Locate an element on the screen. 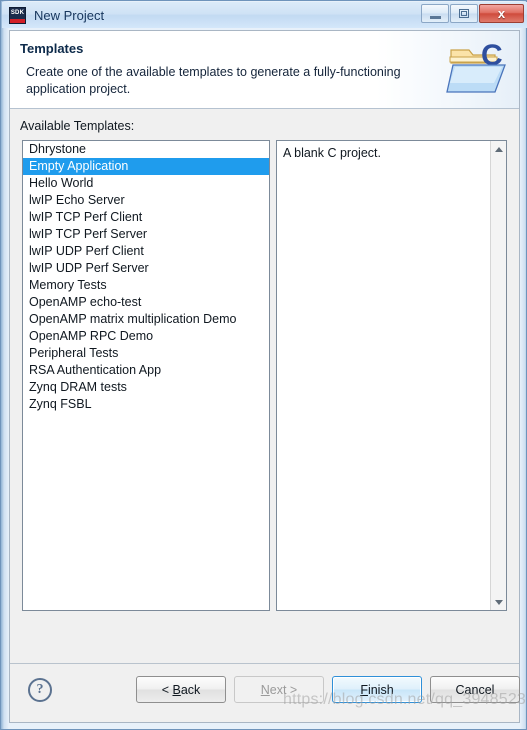  title-bar: SDK New Project x is located at coordinates (264, 15).